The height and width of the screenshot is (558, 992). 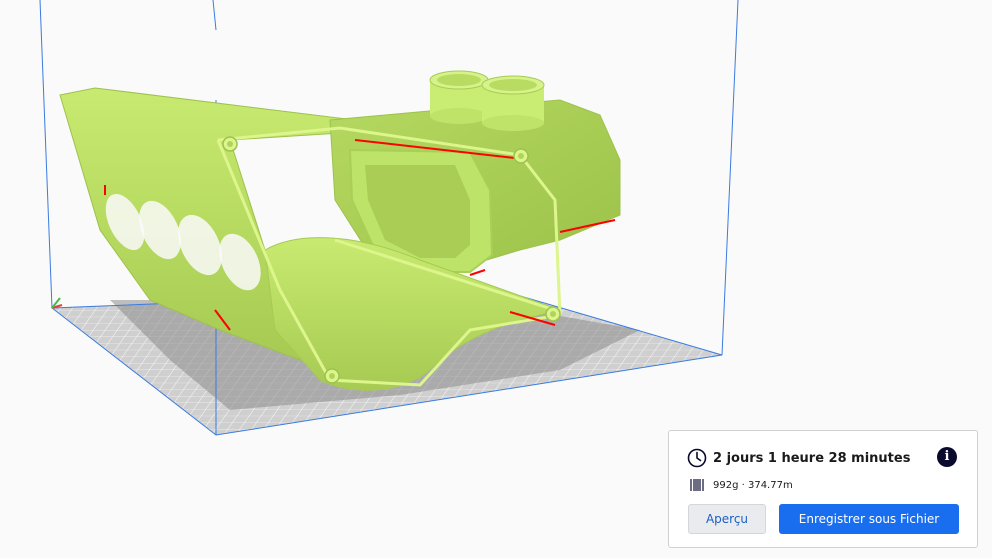 I want to click on material-estimate: 992g · 374.77m, so click(x=753, y=485).